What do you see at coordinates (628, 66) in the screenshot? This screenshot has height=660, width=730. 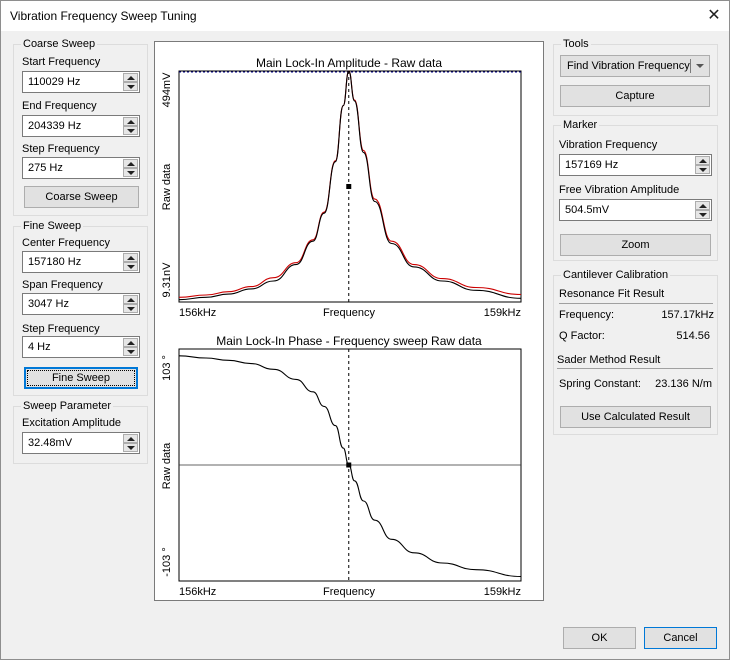 I see `tools-dropdown-value: Find Vibration Frequency` at bounding box center [628, 66].